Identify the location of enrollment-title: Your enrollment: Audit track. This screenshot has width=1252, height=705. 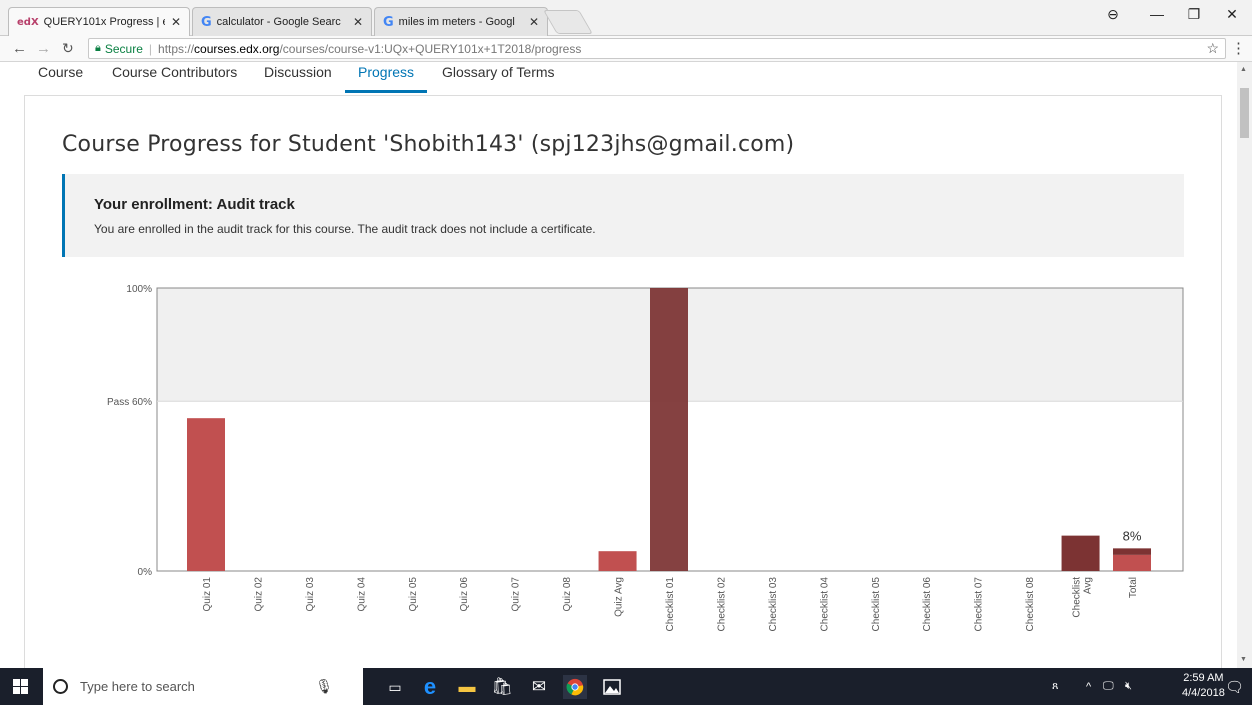
(194, 204).